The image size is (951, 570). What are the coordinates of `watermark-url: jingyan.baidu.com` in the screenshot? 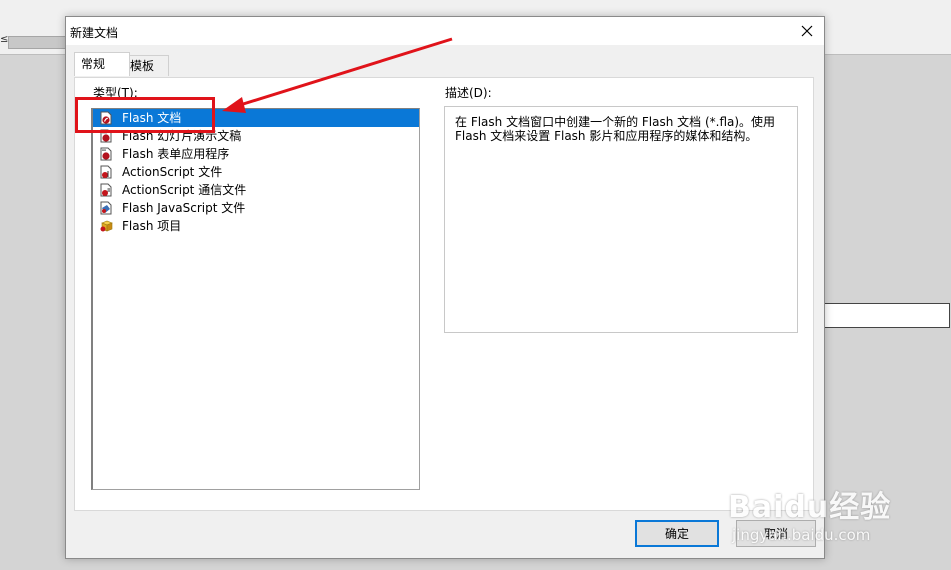 It's located at (801, 535).